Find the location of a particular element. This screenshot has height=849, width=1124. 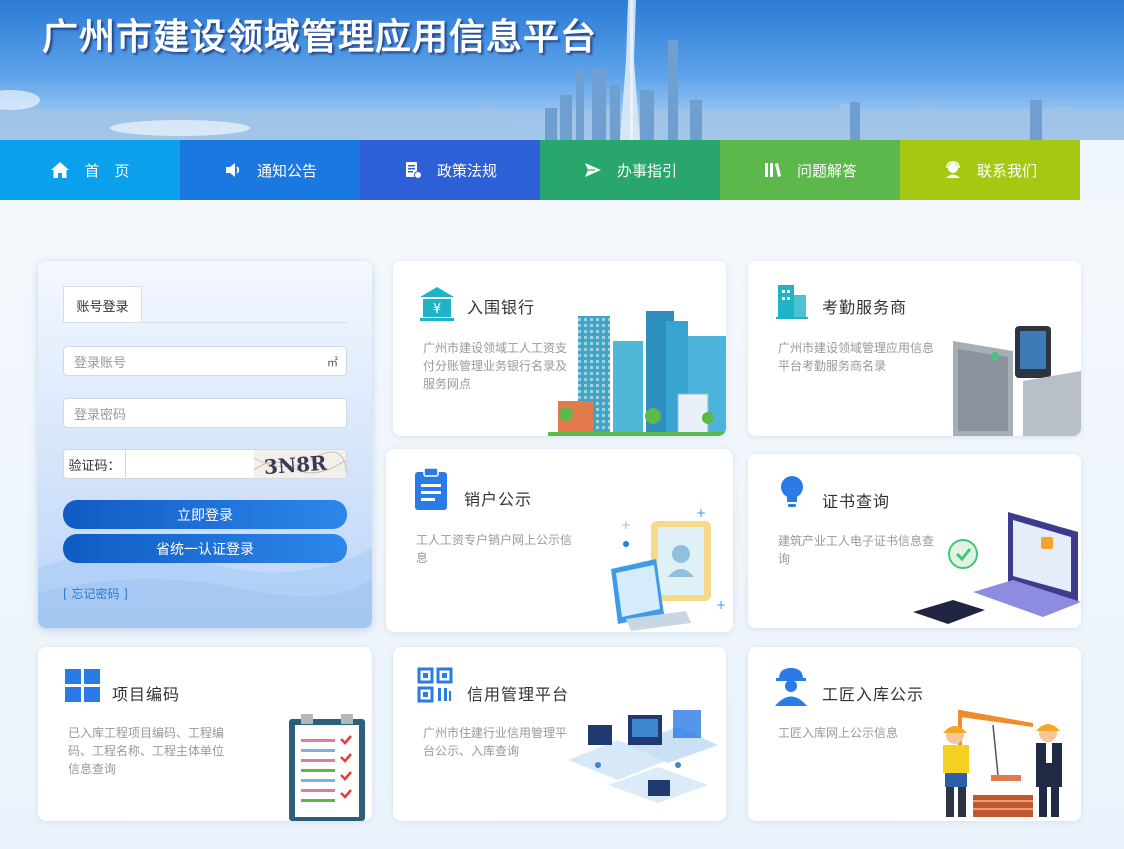

card-desc: 已入库工程项目编码、工程编码、工程名称、工程主体单位信息查询 is located at coordinates (146, 751).